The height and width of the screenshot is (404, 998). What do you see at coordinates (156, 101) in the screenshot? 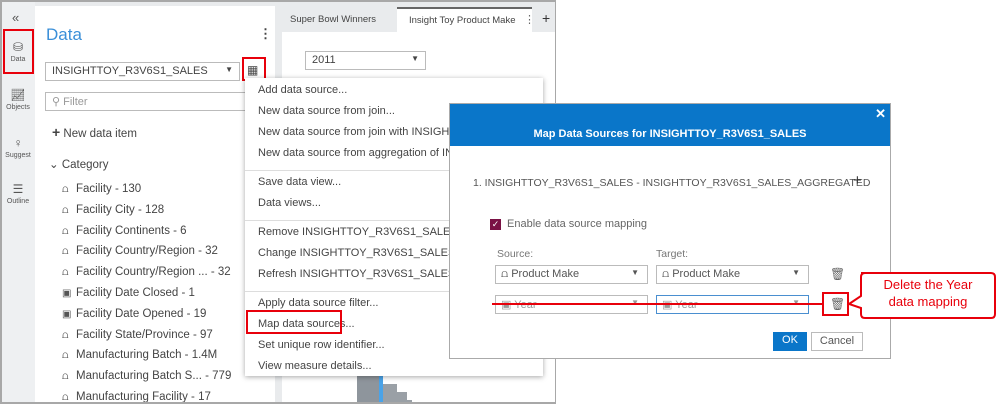
I see `filter-input: ⚲ Filter` at bounding box center [156, 101].